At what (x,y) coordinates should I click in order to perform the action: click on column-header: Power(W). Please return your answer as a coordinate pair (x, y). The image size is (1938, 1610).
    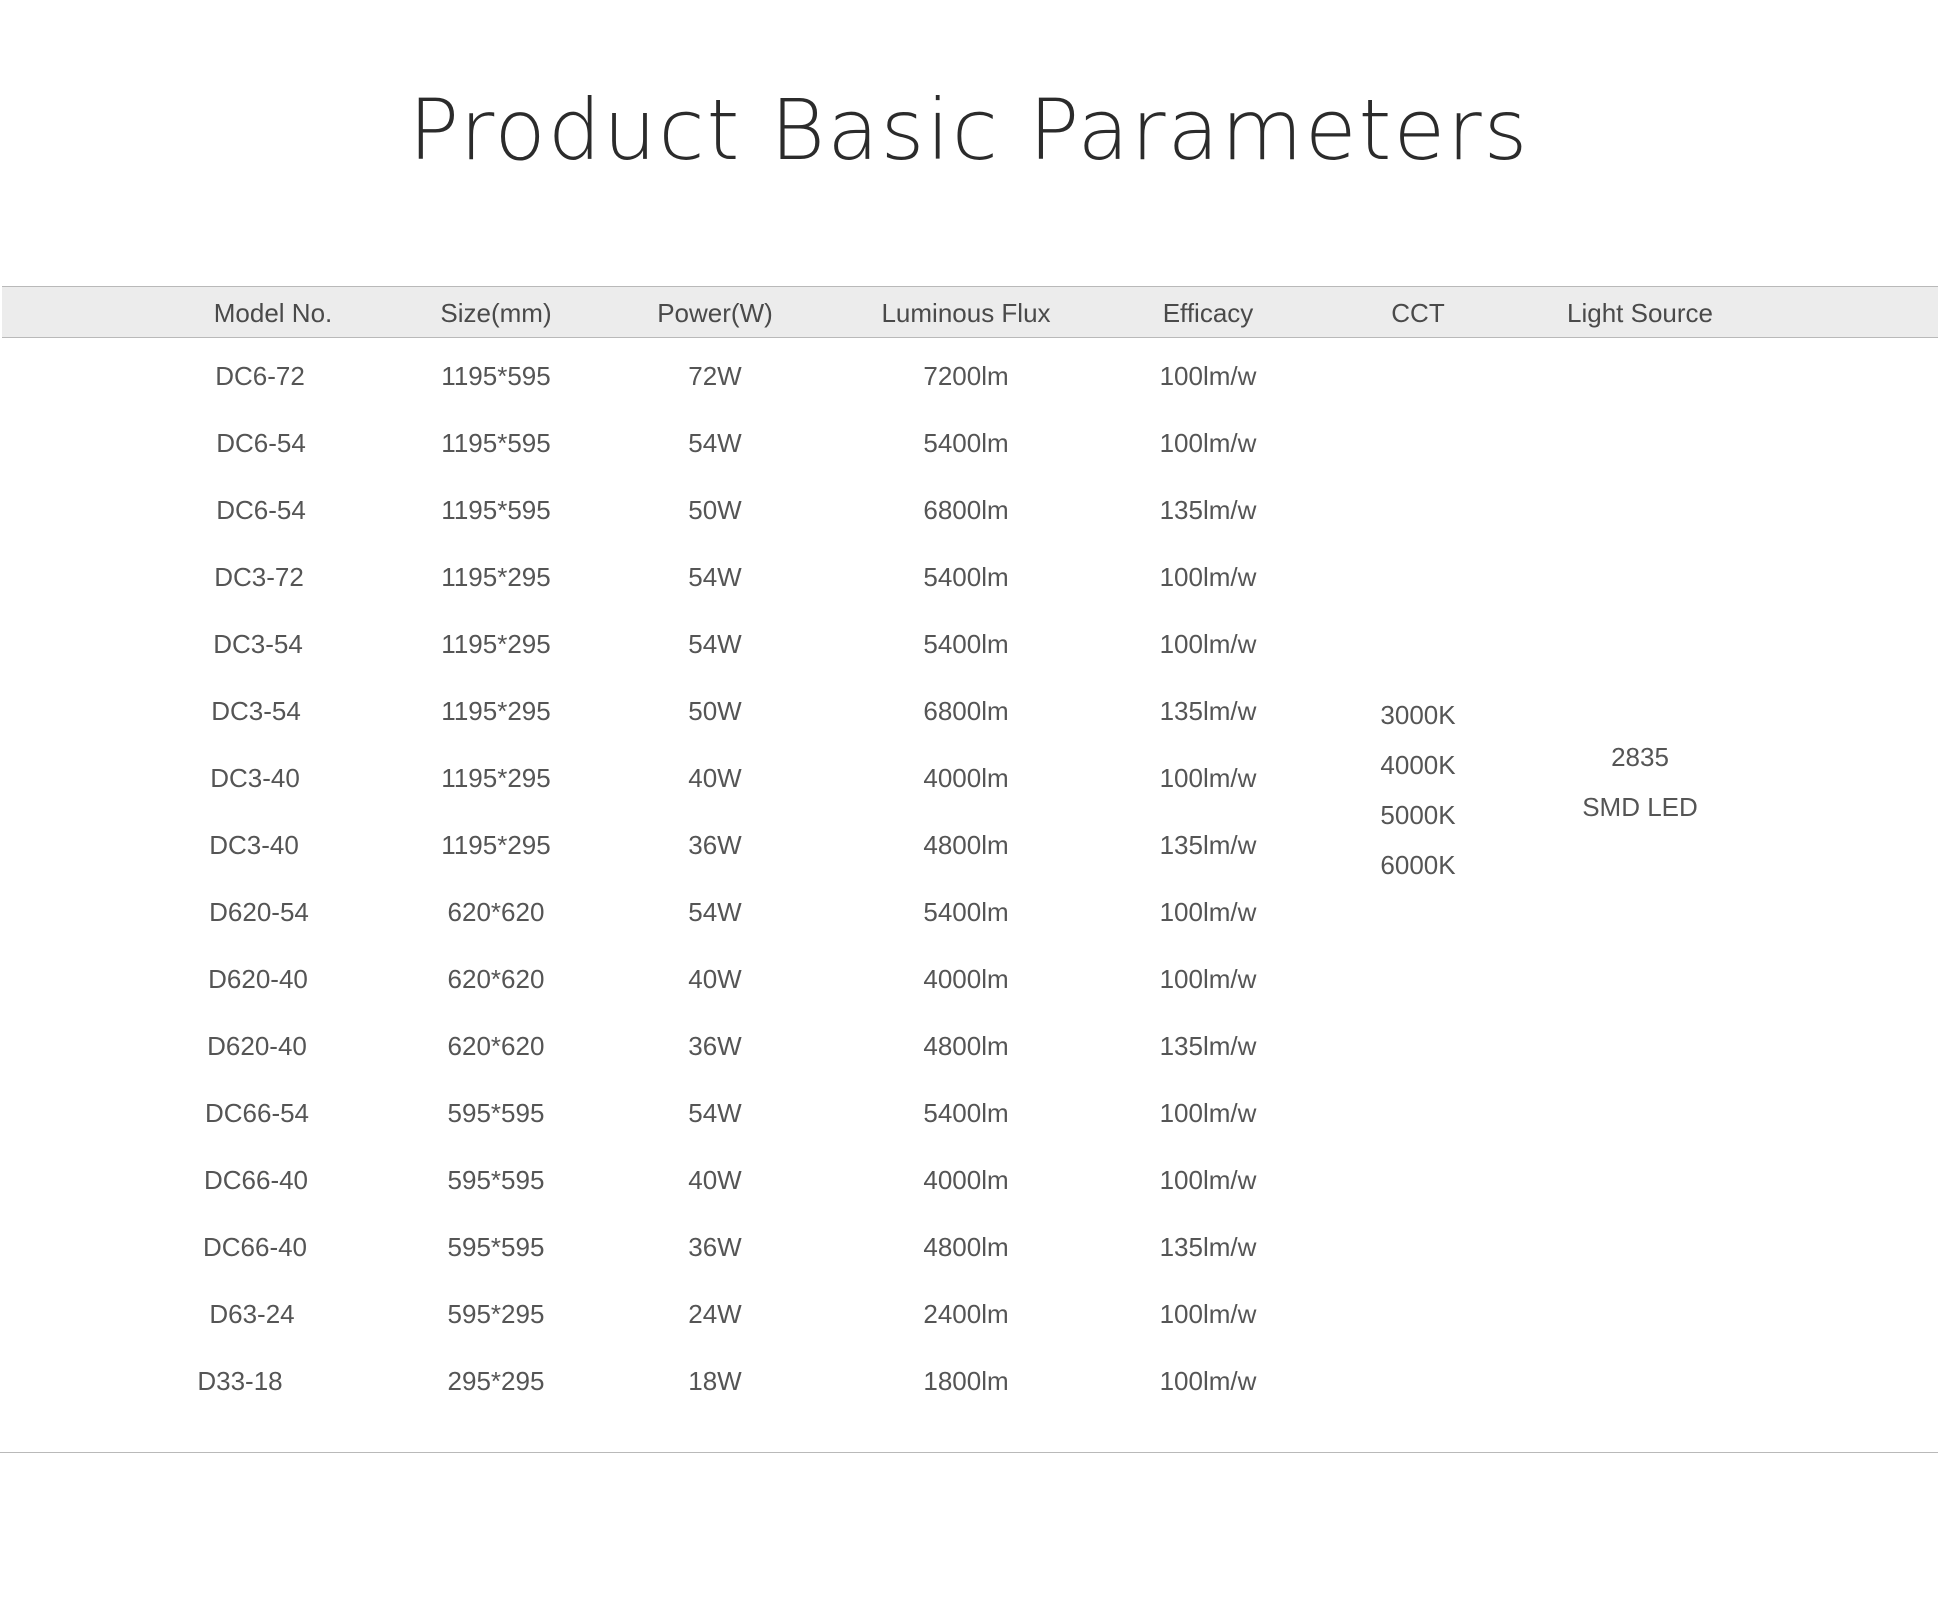
    Looking at the image, I should click on (715, 313).